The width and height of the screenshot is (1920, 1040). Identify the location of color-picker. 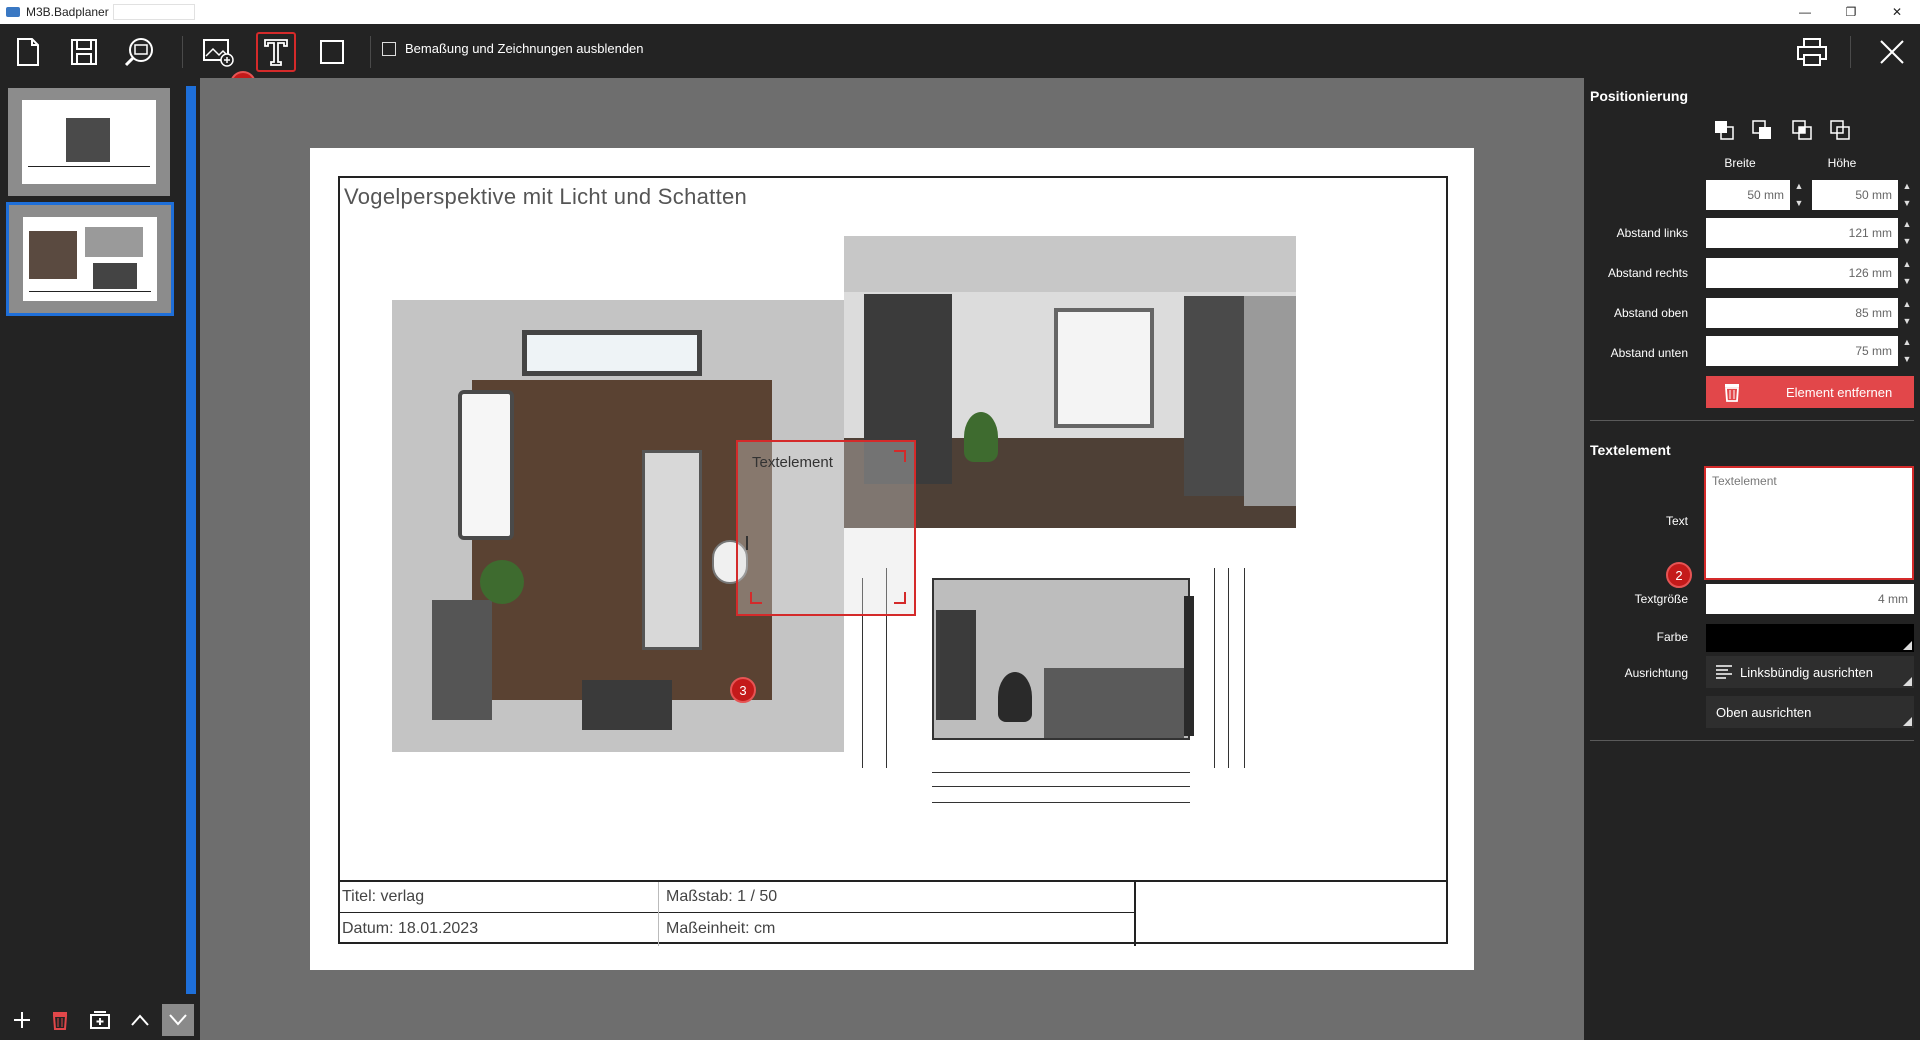
(1810, 638).